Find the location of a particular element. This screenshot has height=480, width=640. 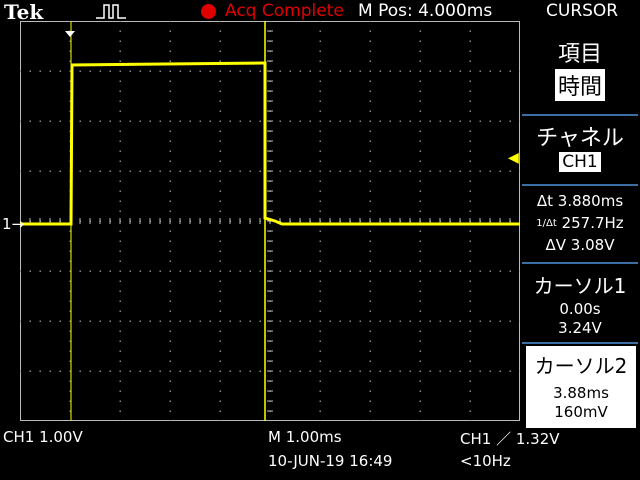

item-selector: 時間 is located at coordinates (580, 85).